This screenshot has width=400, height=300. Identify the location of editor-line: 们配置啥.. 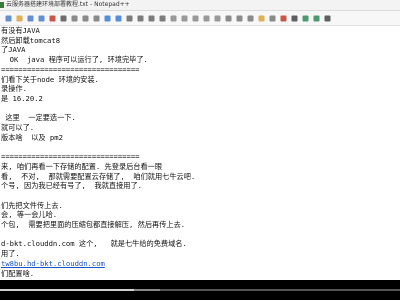
(18, 273).